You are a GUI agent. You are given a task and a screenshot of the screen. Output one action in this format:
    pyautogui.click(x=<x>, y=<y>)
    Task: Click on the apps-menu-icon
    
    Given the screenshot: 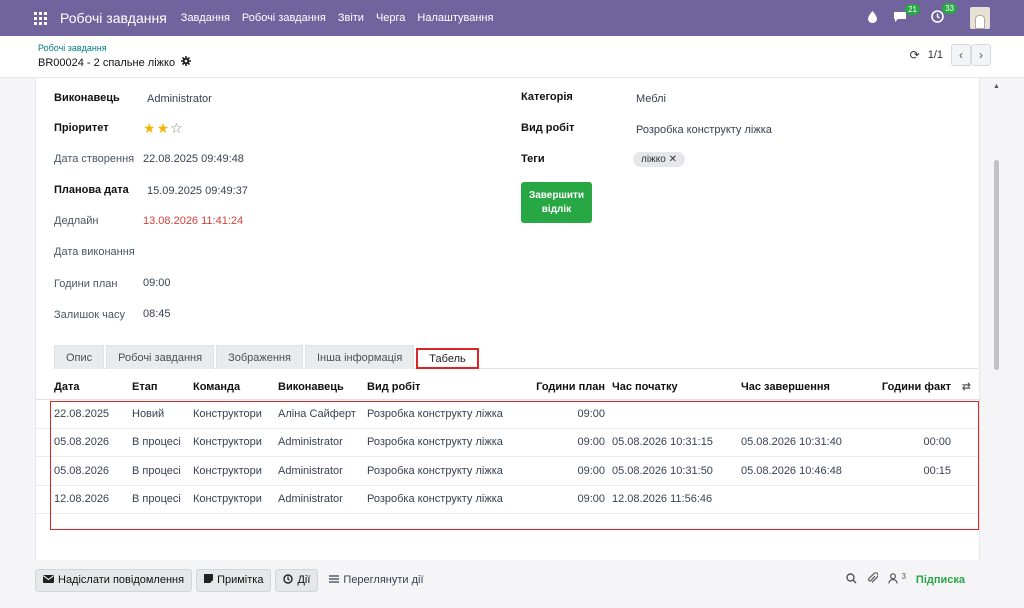 What is the action you would take?
    pyautogui.click(x=40, y=18)
    